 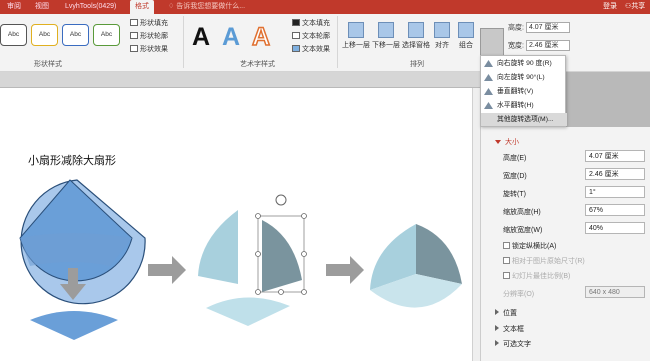 I want to click on result-sector-shape, so click(x=74, y=325).